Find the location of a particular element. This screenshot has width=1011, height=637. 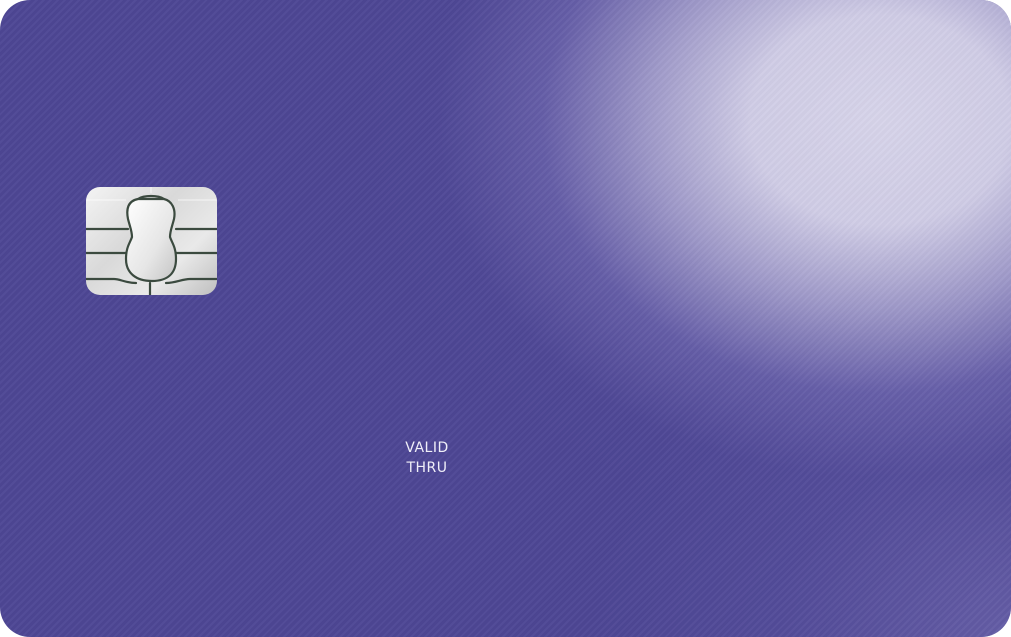

valid-label: VALID is located at coordinates (427, 448).